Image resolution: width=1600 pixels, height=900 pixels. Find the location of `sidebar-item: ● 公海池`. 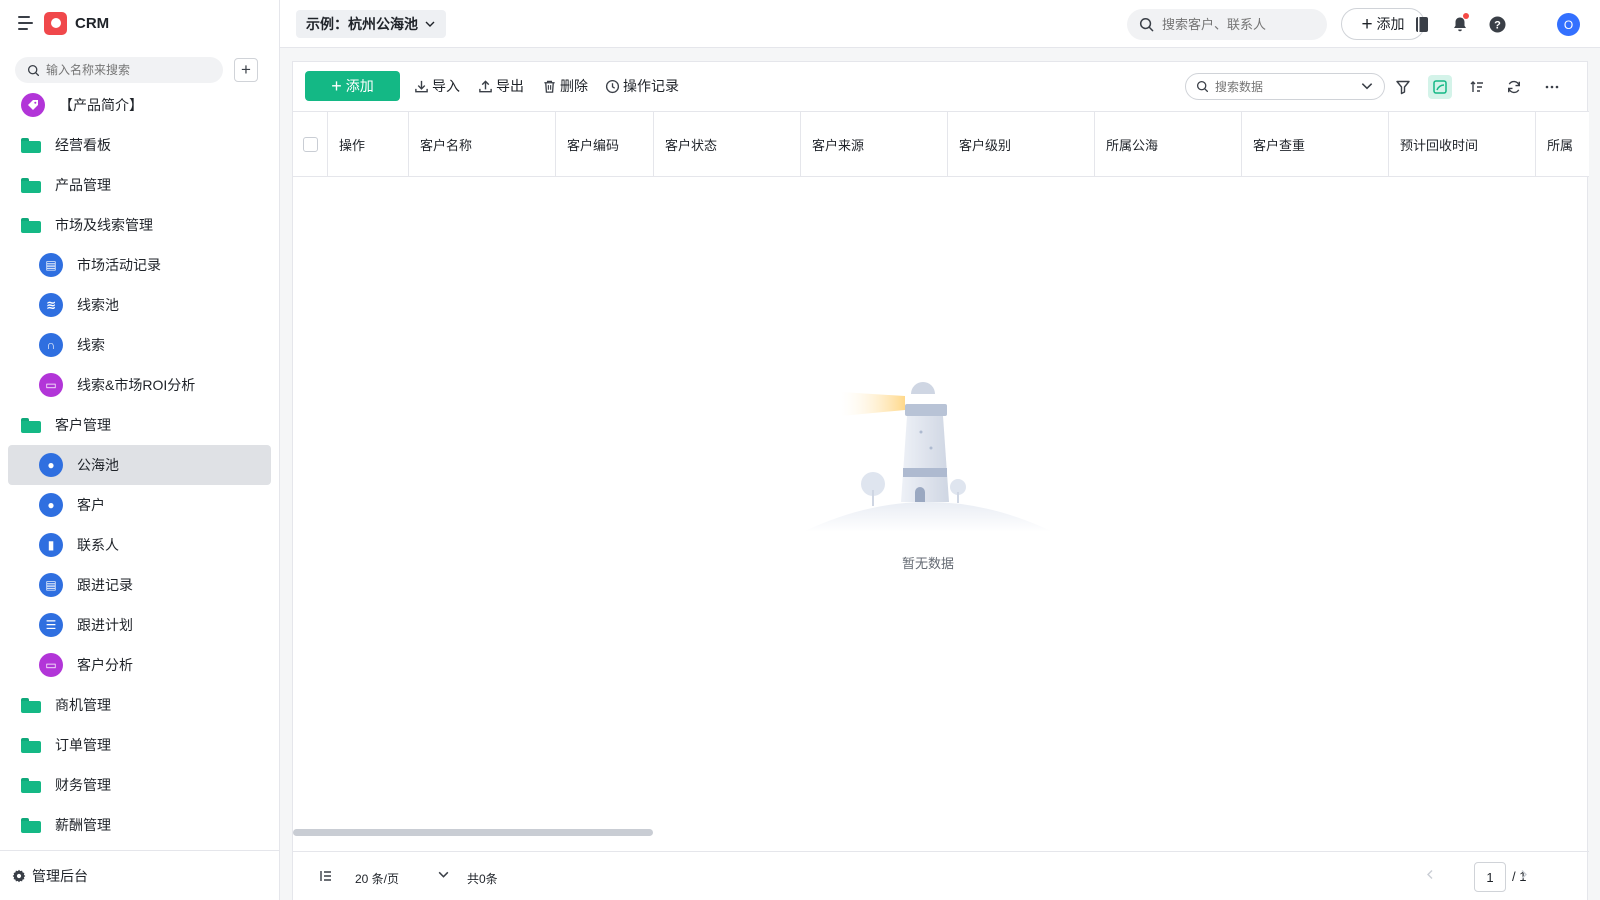

sidebar-item: ● 公海池 is located at coordinates (139, 465).